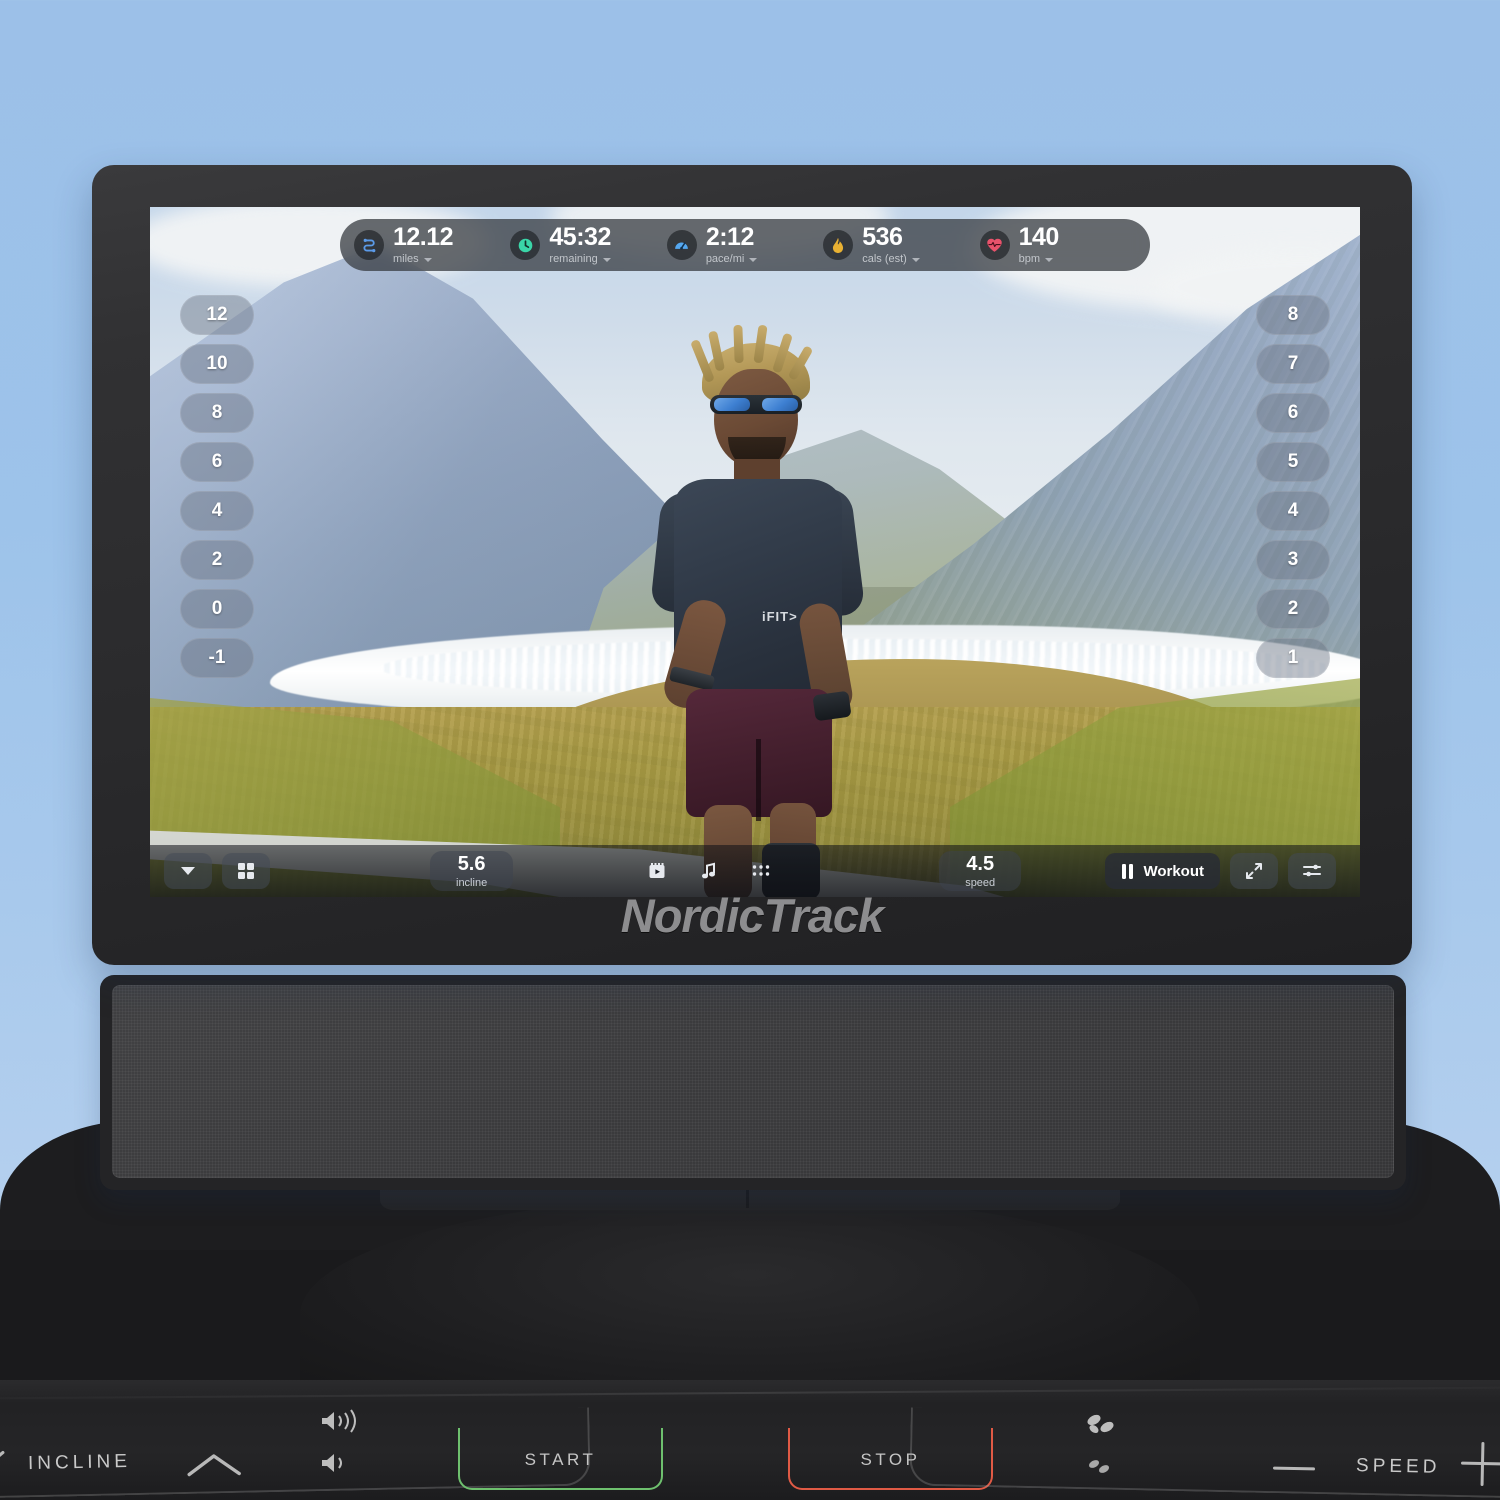 Image resolution: width=1500 pixels, height=1500 pixels. What do you see at coordinates (750, 1440) in the screenshot?
I see `console-control-strip: INCLINE START STOP SPEED` at bounding box center [750, 1440].